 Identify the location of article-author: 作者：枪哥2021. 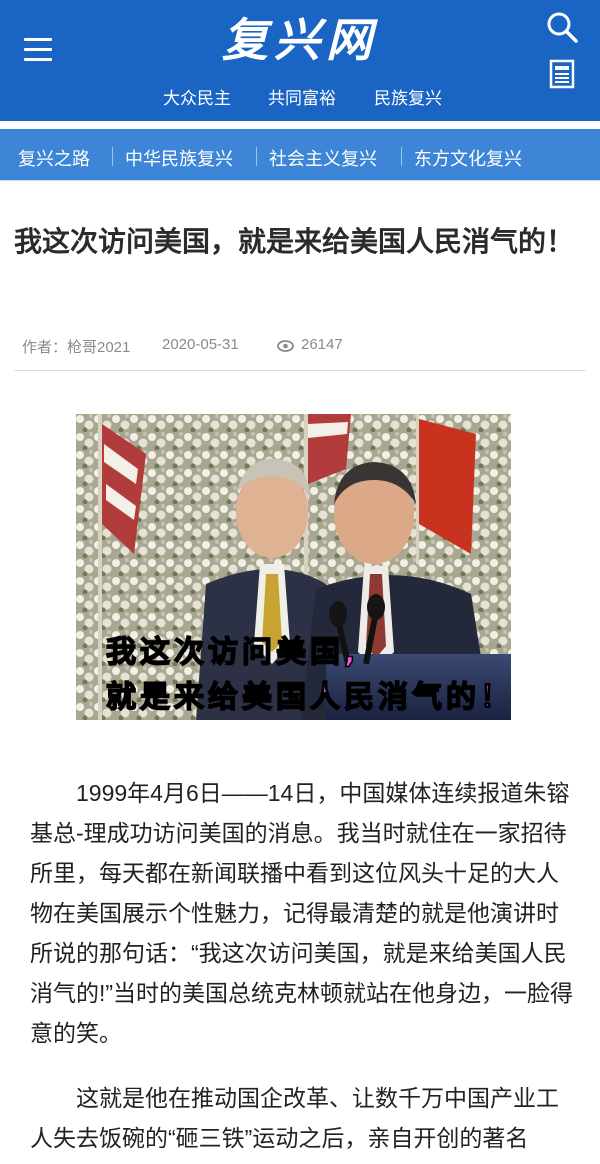
(76, 347).